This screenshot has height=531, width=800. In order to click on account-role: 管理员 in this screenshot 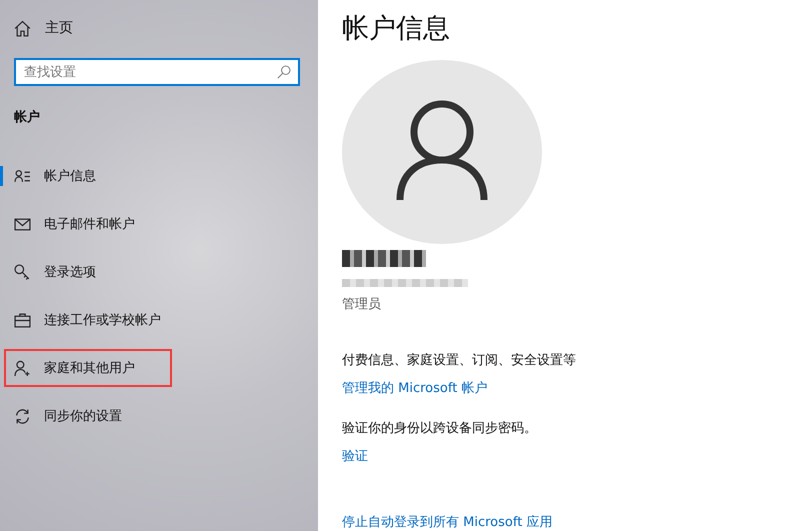, I will do `click(362, 304)`.